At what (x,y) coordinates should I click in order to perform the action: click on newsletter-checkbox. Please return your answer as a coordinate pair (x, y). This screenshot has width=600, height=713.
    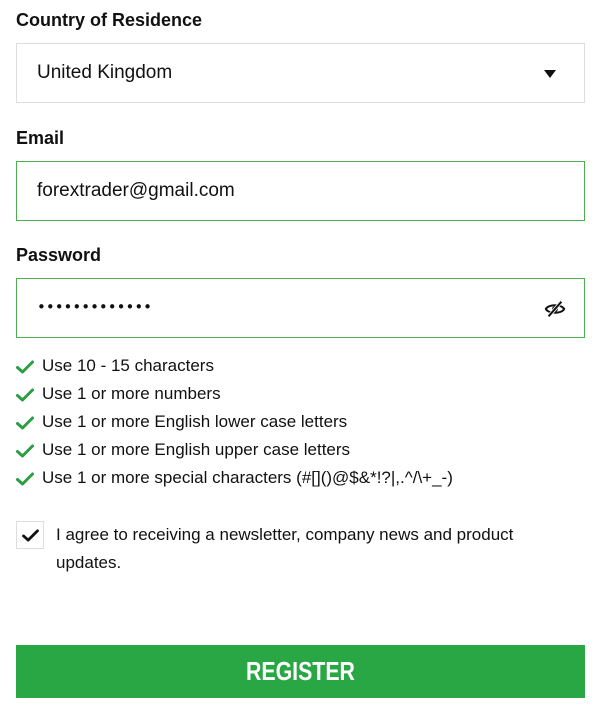
    Looking at the image, I should click on (30, 535).